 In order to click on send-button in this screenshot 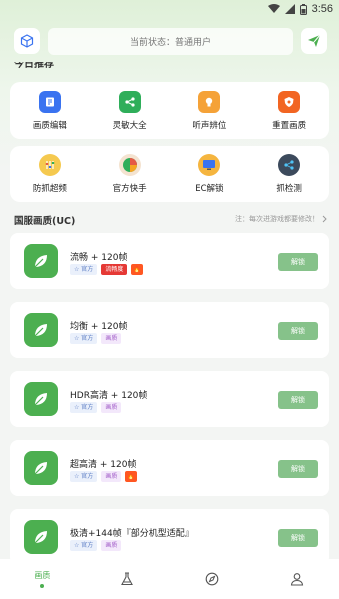, I will do `click(314, 41)`.